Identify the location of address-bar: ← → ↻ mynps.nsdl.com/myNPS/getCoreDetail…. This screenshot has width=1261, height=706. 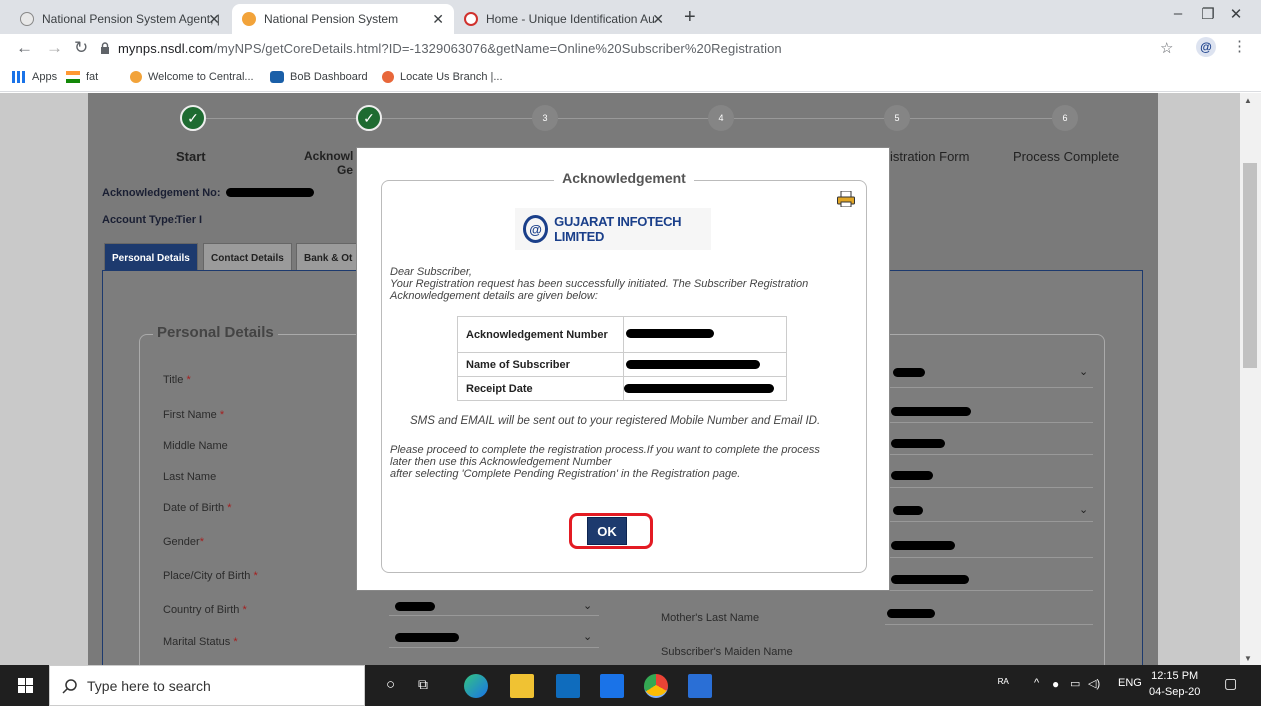
(630, 49).